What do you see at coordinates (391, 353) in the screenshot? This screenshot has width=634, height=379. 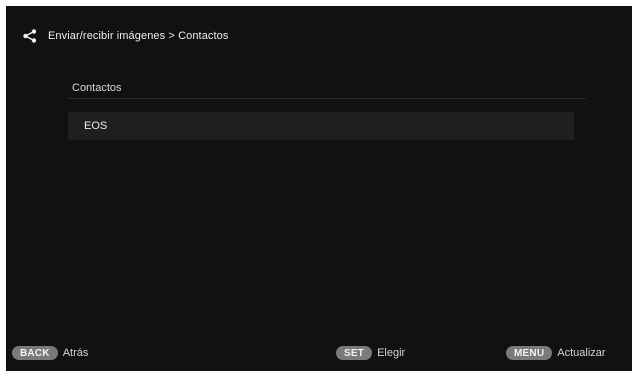 I see `set-label: Elegir` at bounding box center [391, 353].